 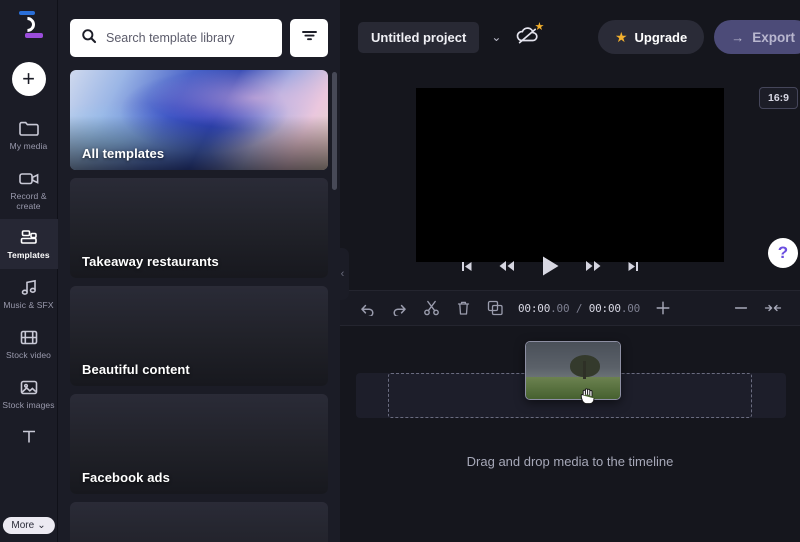 I want to click on star-icon: ★, so click(x=621, y=36).